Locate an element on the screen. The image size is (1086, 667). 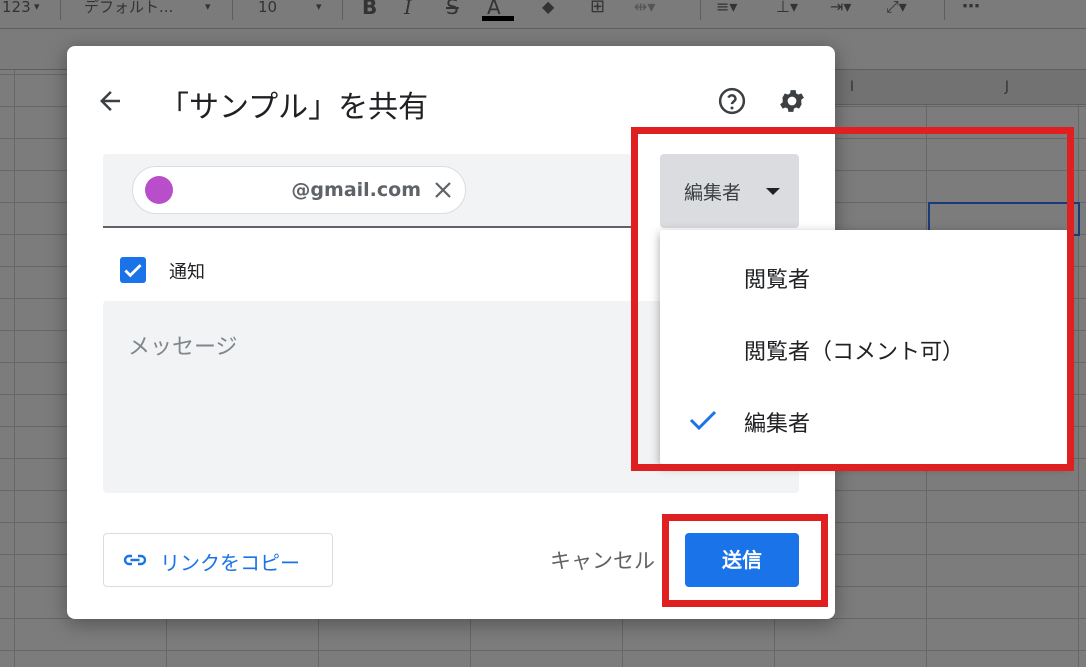
settings-button is located at coordinates (792, 101).